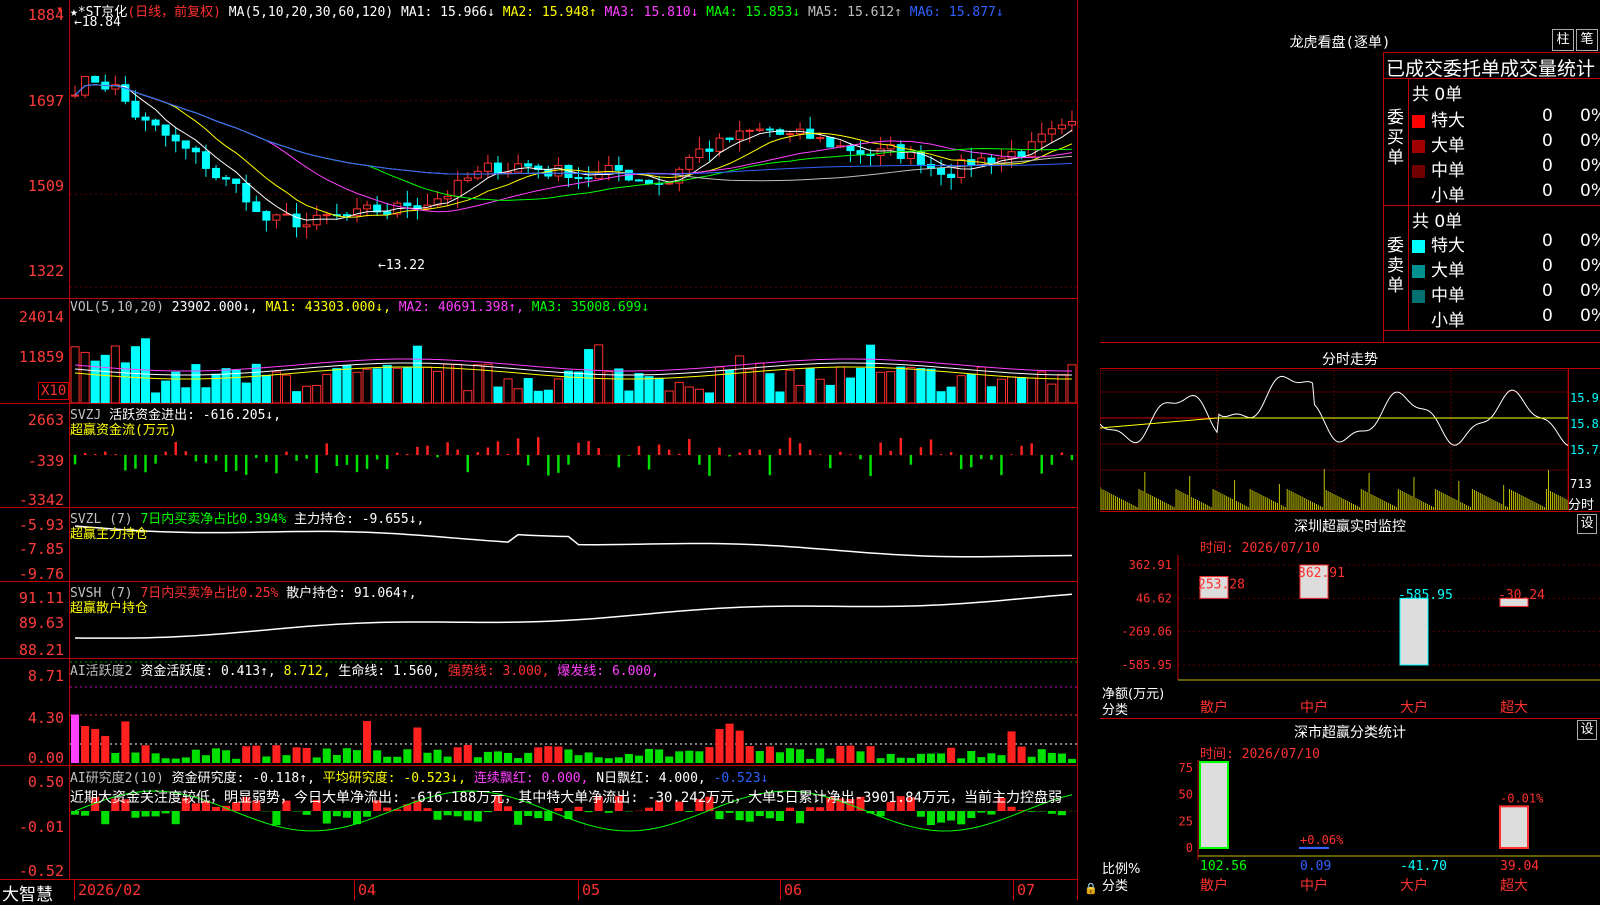  I want to click on order-name: 中单, so click(1448, 171).